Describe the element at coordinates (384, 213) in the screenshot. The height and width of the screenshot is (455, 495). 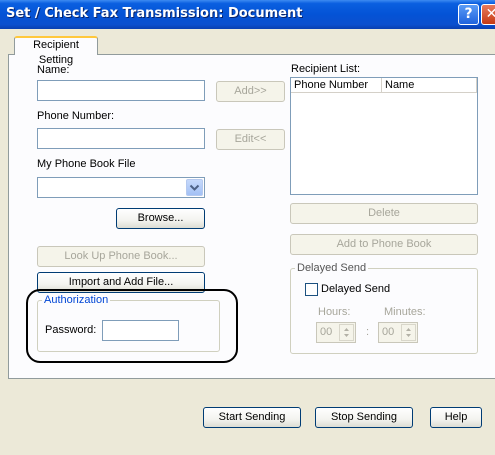
I see `delete-button: Delete` at that location.